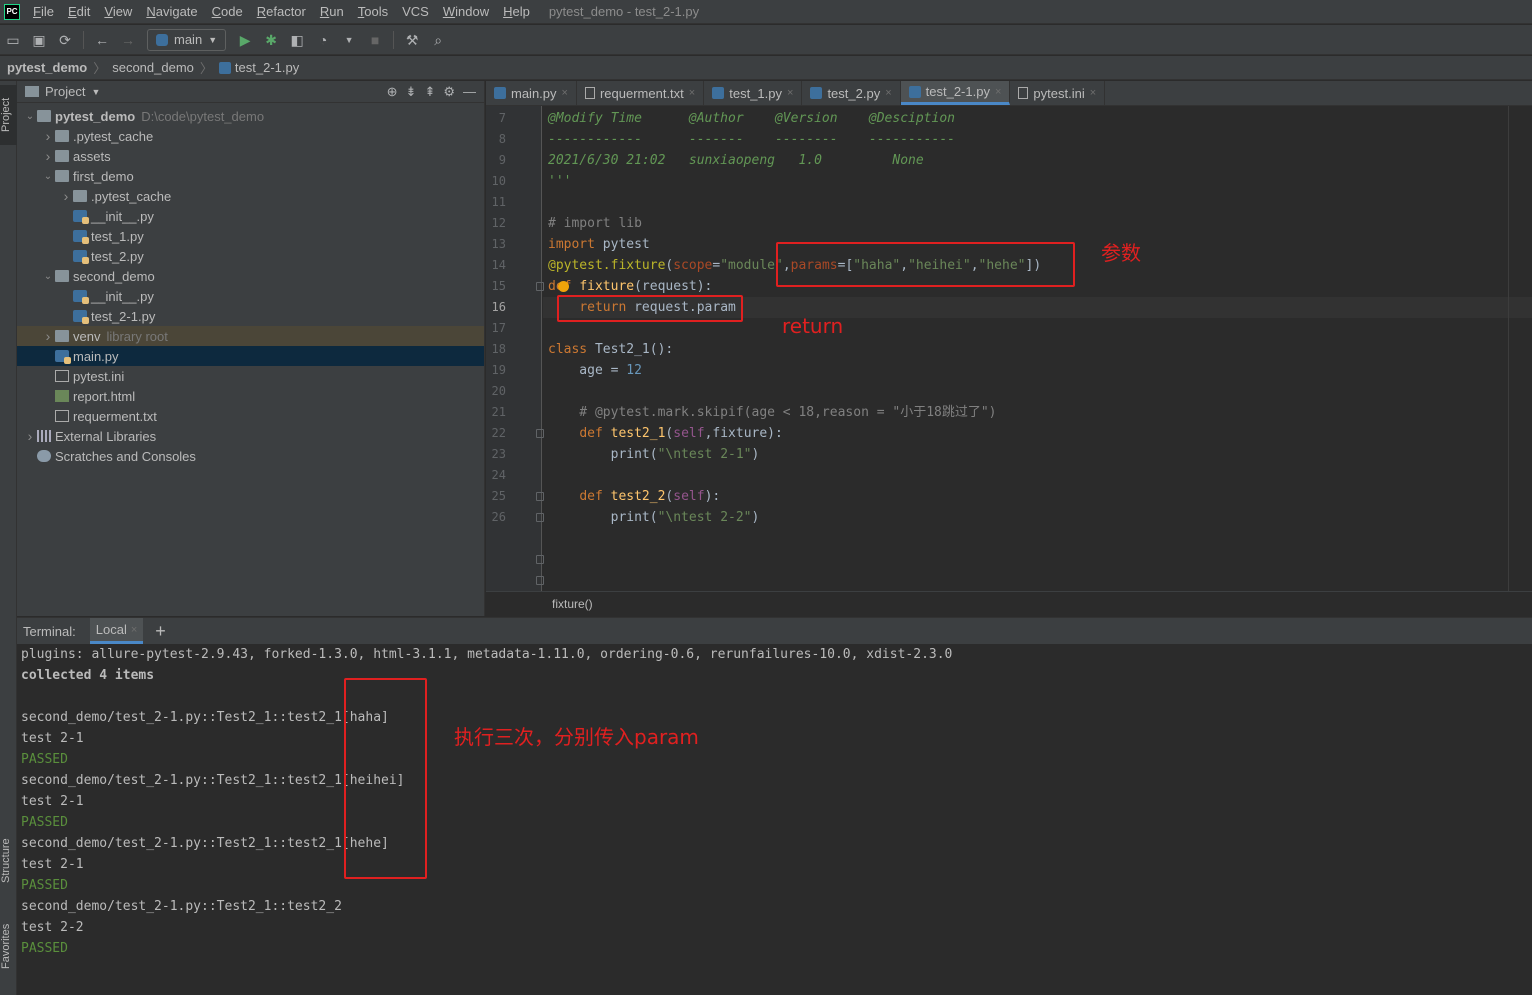  Describe the element at coordinates (531, 93) in the screenshot. I see `editor-tab: main.py ×` at that location.